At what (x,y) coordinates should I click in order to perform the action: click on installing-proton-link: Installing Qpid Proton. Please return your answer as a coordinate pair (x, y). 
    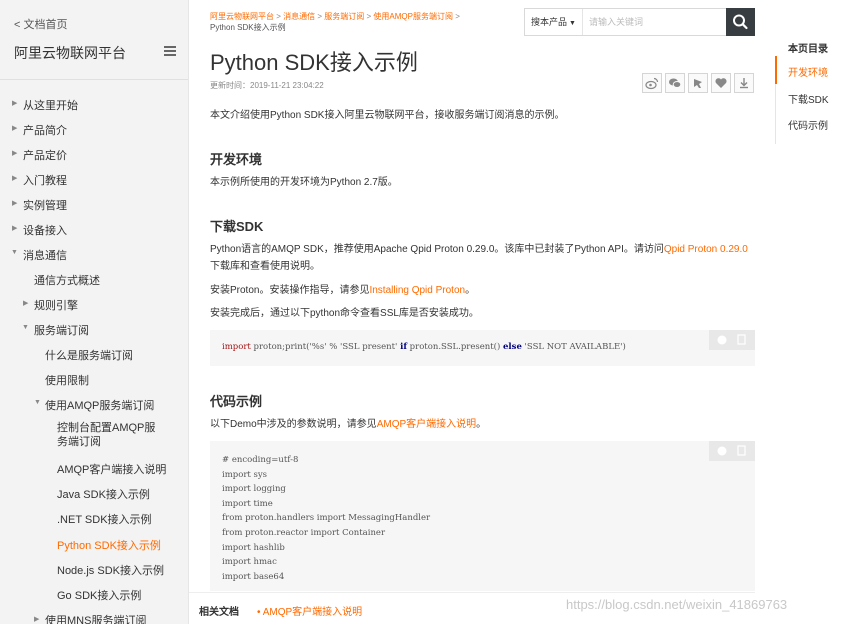
    Looking at the image, I should click on (417, 290).